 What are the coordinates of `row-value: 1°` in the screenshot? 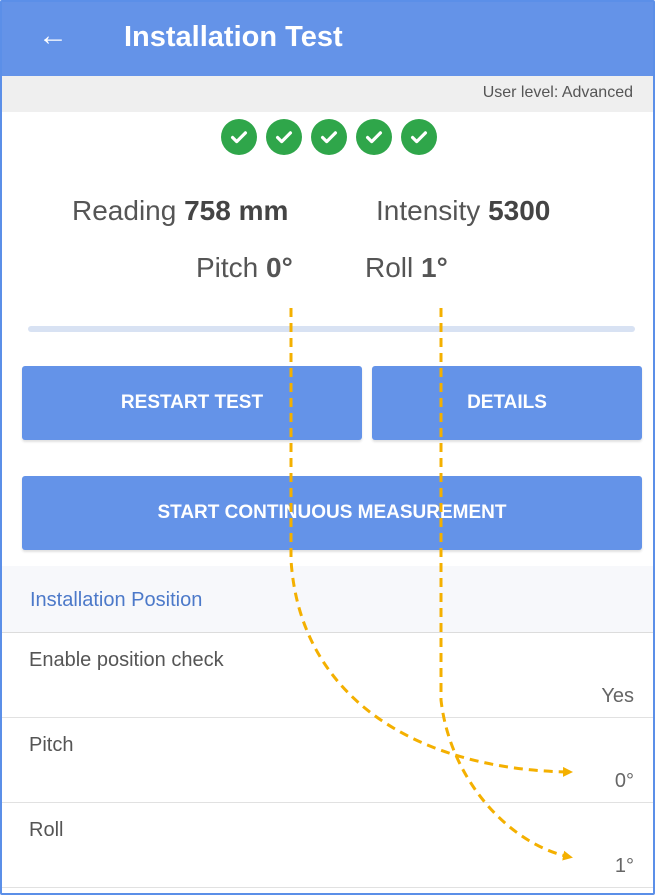 It's located at (624, 866).